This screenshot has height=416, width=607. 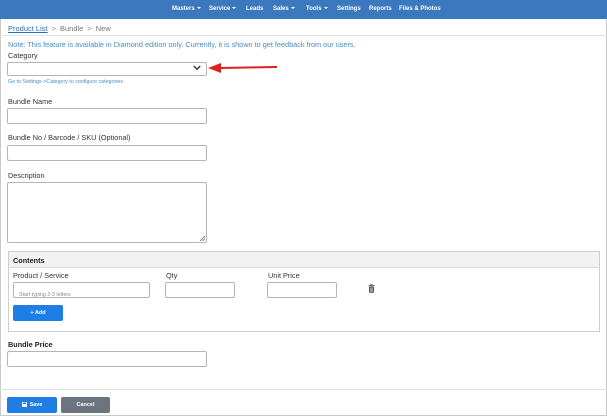 I want to click on floppy-disk-icon, so click(x=24, y=404).